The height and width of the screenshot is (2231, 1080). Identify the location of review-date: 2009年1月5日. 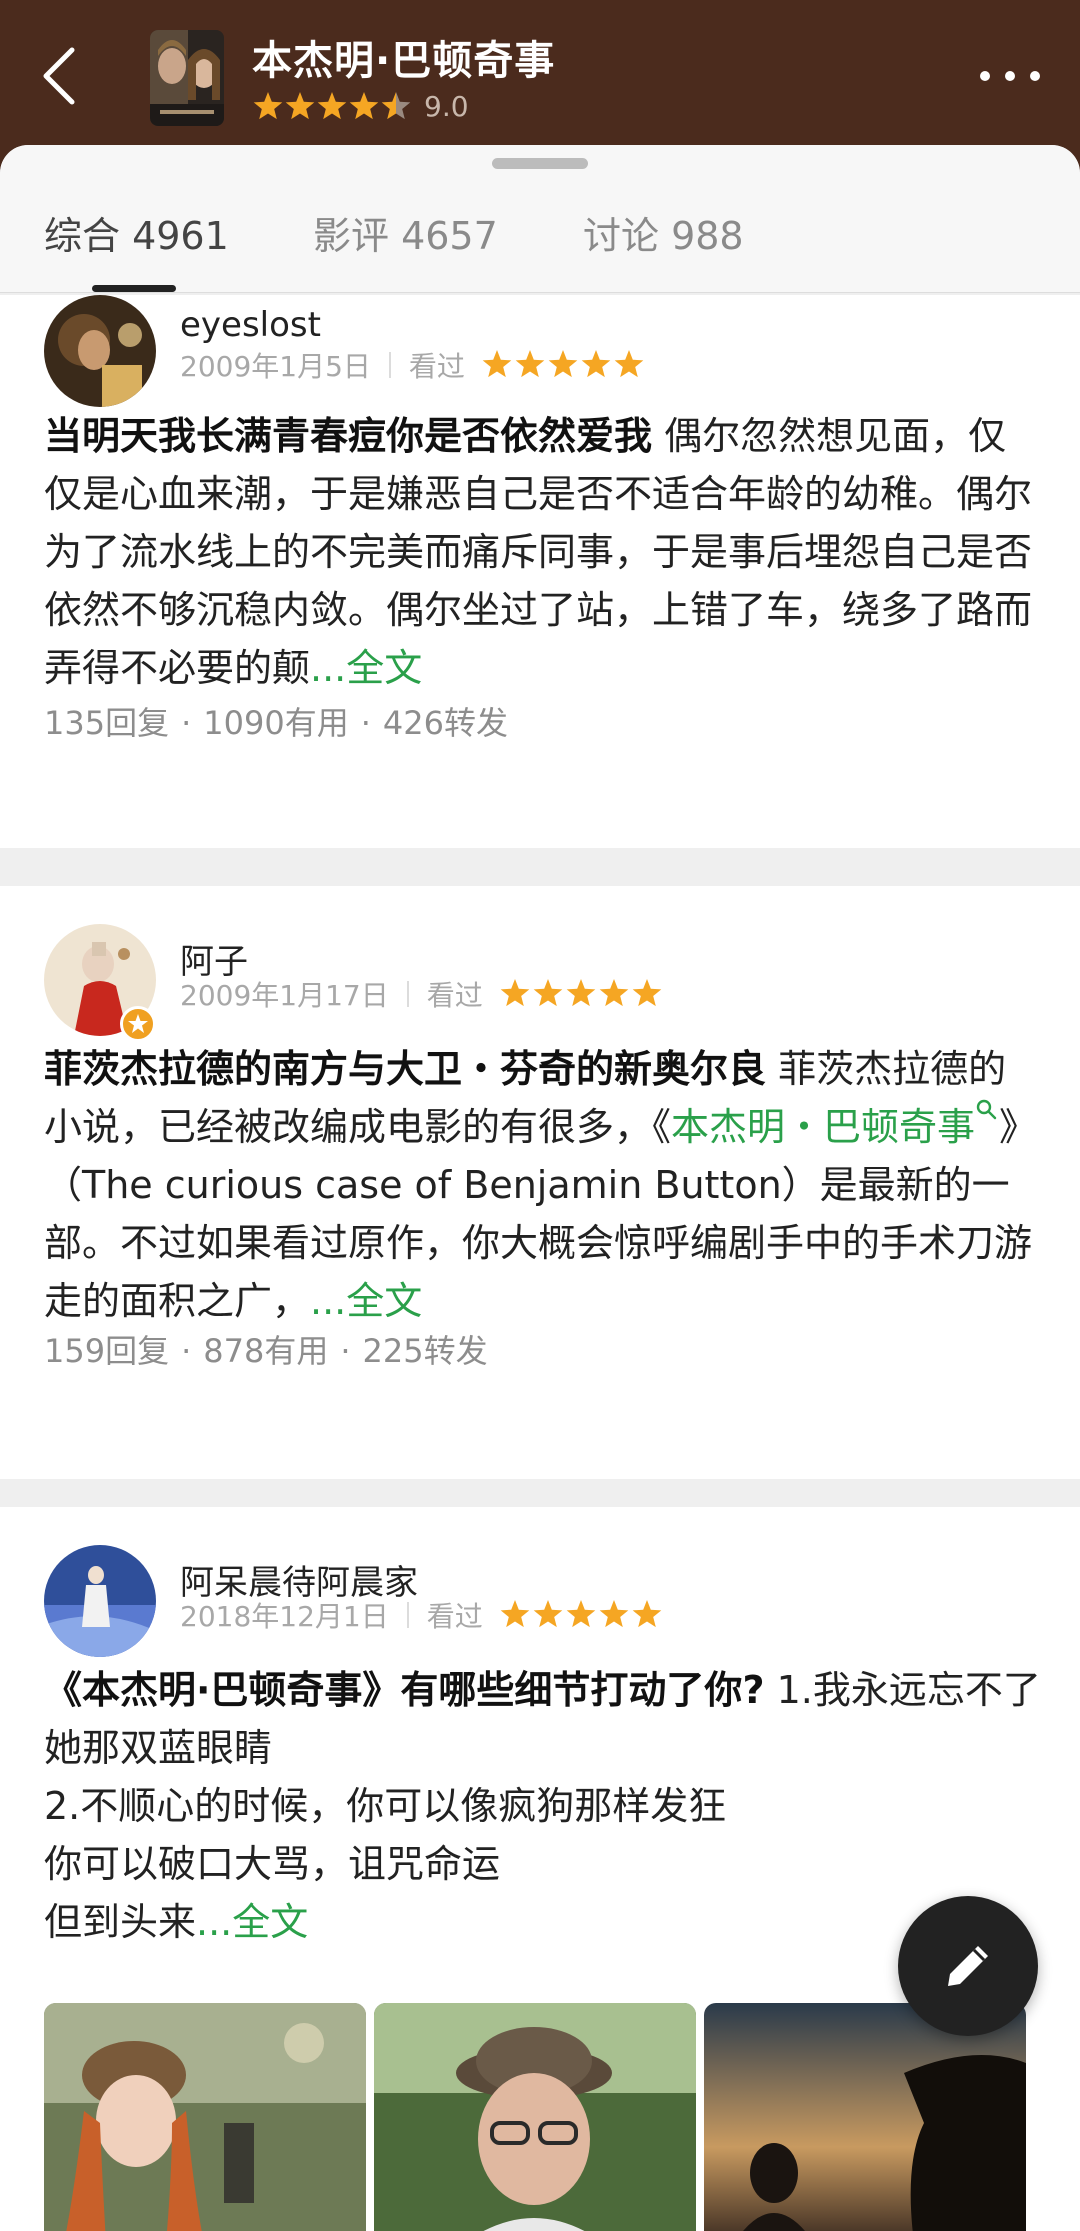
(275, 366).